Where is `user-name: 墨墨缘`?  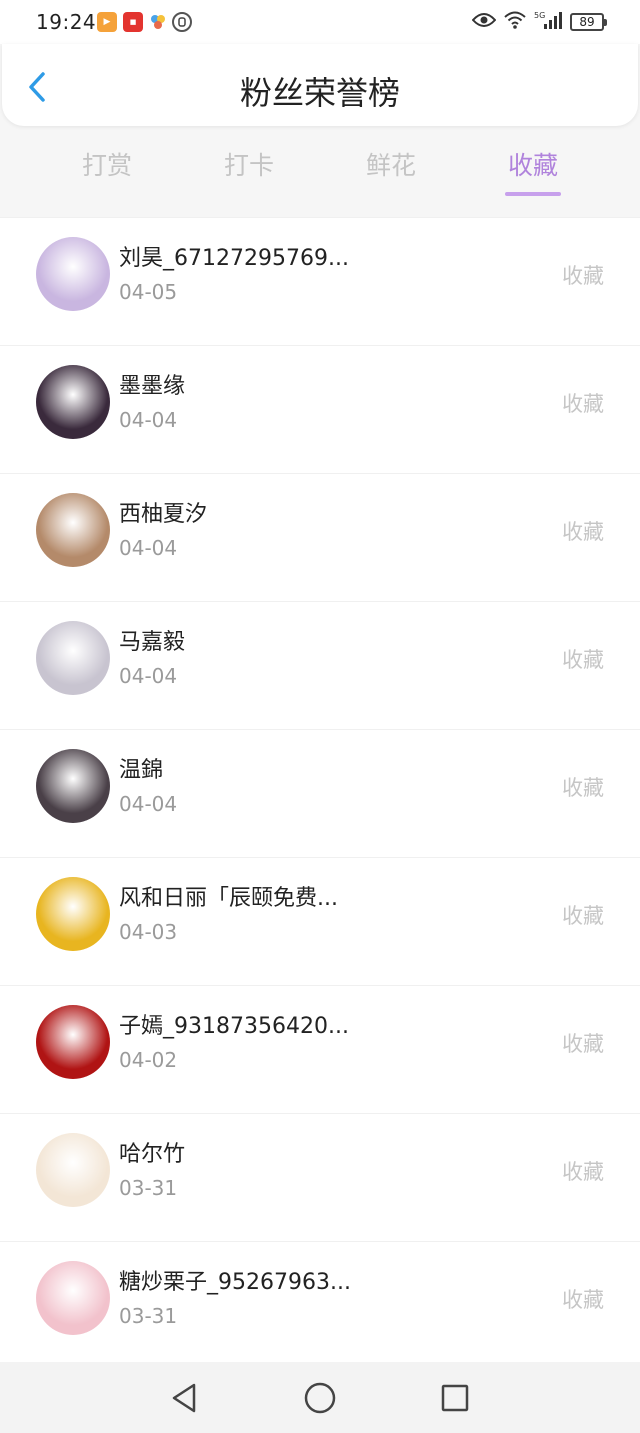
user-name: 墨墨缘 is located at coordinates (152, 386).